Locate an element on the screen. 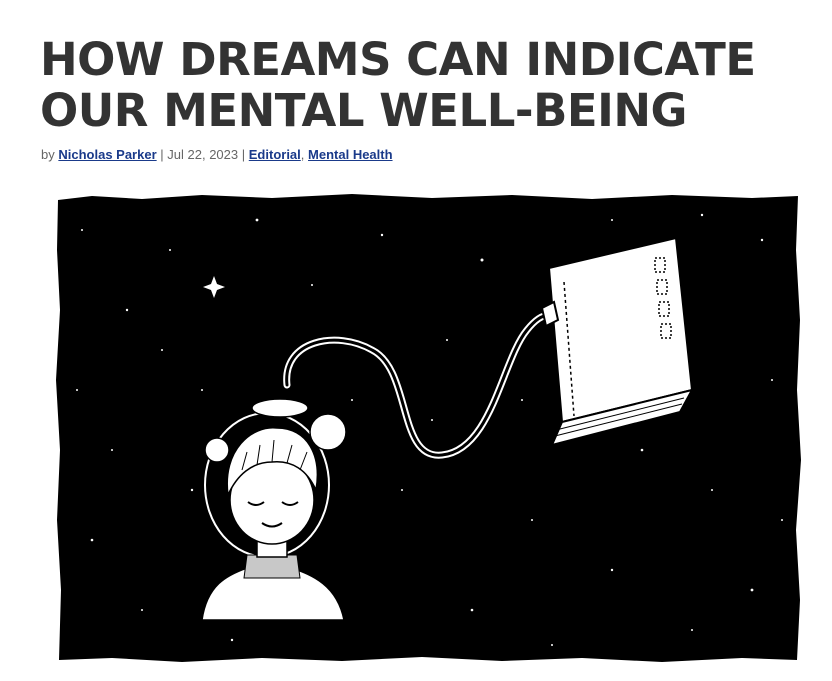 The height and width of the screenshot is (681, 832). category-link-editorial: Editorial is located at coordinates (275, 154).